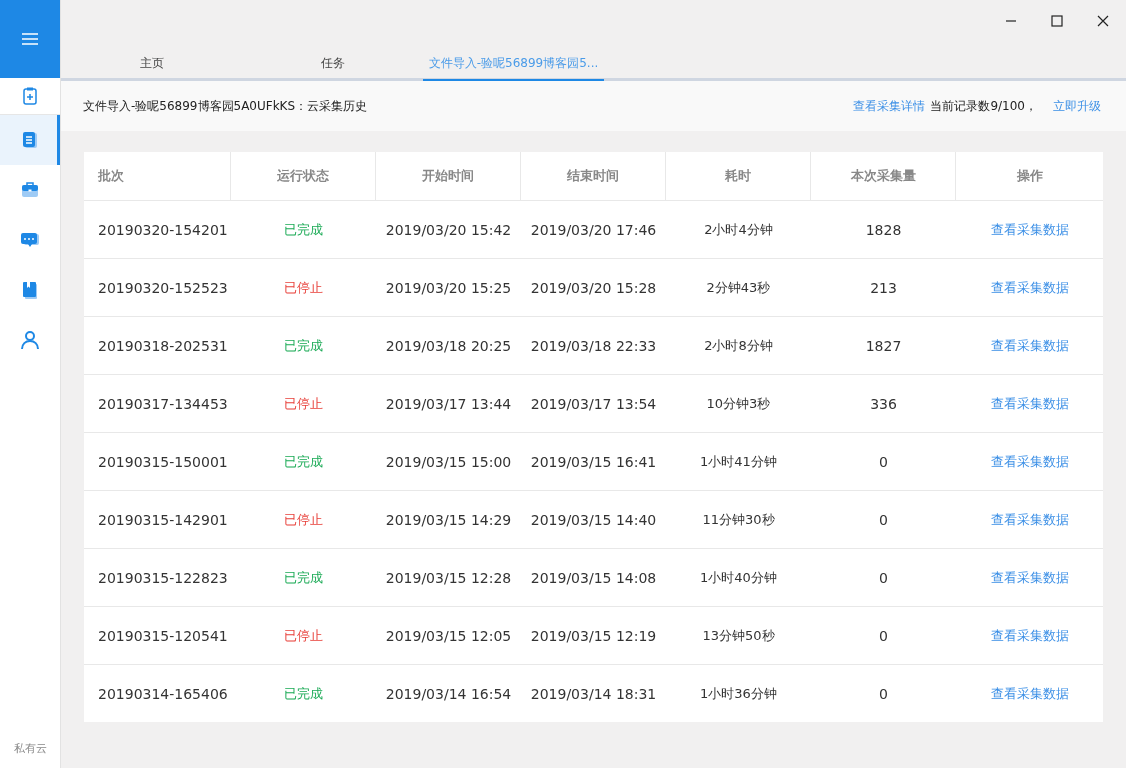  Describe the element at coordinates (157, 176) in the screenshot. I see `column-header: 批次` at that location.